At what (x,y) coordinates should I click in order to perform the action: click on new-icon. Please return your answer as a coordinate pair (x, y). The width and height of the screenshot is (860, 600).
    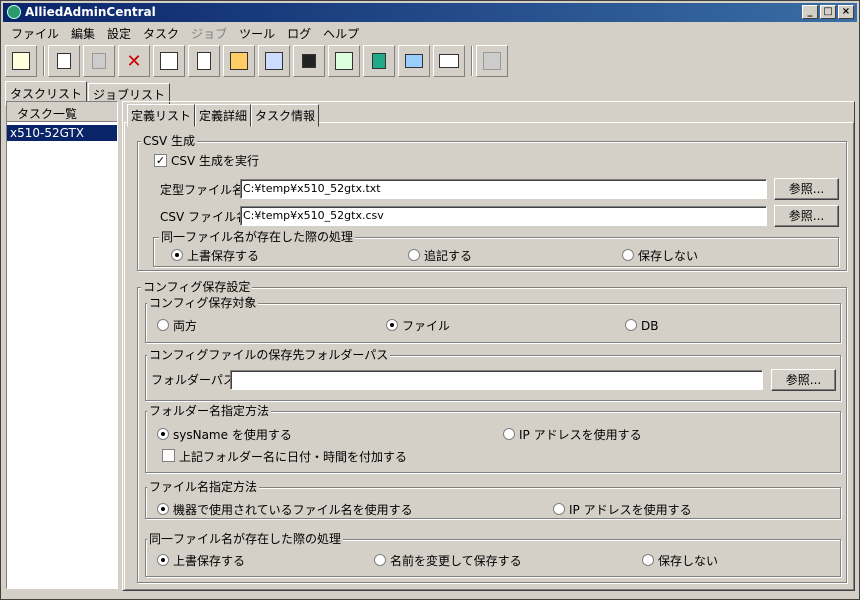
    Looking at the image, I should click on (204, 61).